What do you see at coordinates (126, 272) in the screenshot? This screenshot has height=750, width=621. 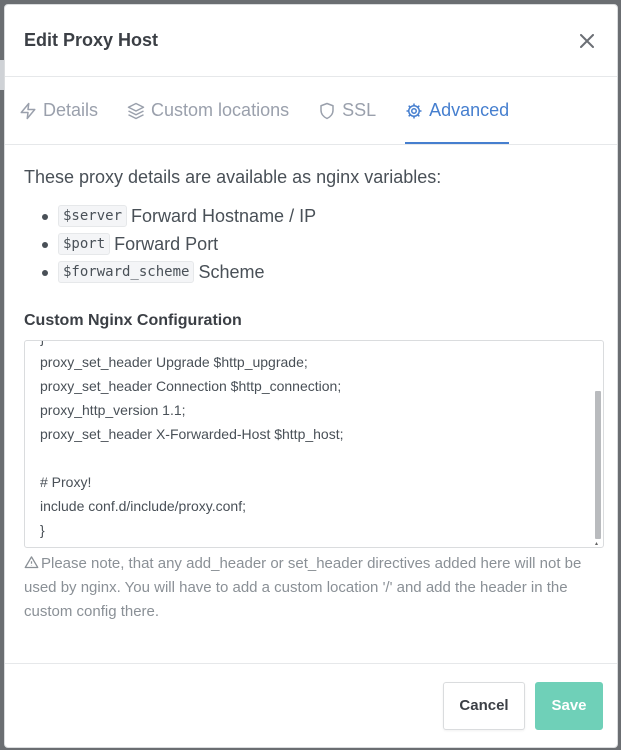 I see `variable-code: $forward_scheme` at bounding box center [126, 272].